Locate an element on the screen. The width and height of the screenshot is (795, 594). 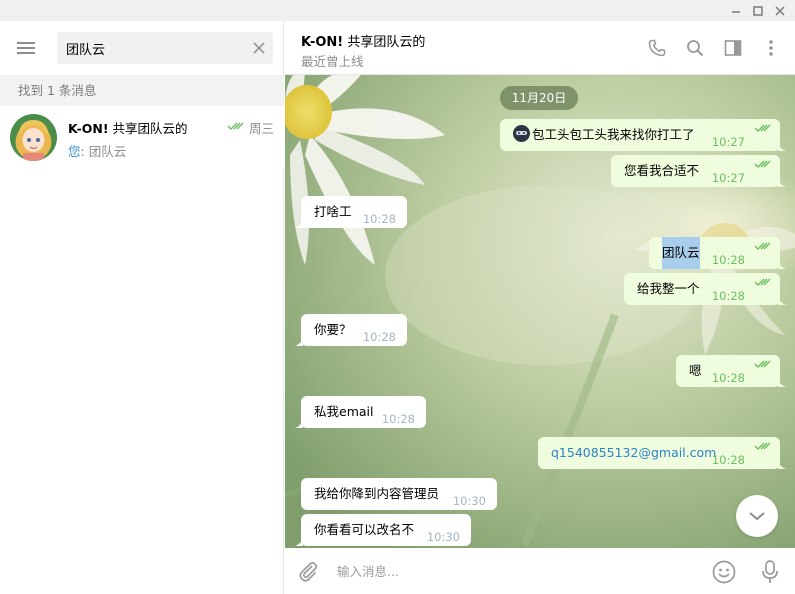
message-input is located at coordinates (517, 571).